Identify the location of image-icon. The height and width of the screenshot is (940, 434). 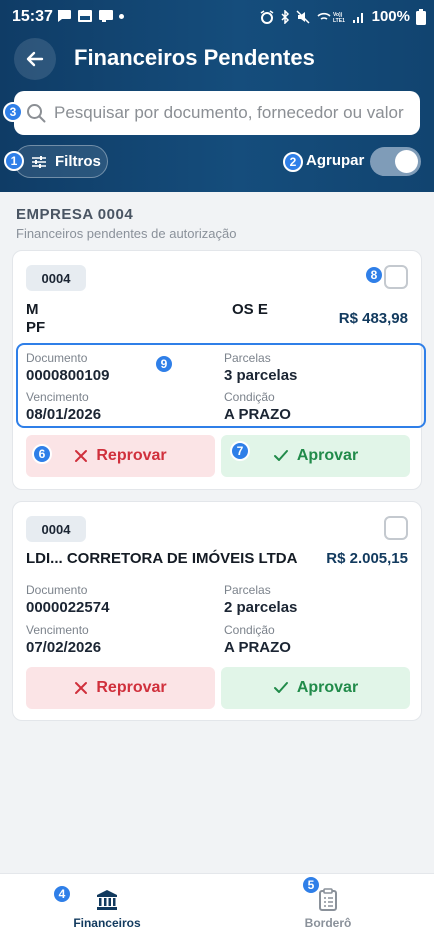
(85, 16).